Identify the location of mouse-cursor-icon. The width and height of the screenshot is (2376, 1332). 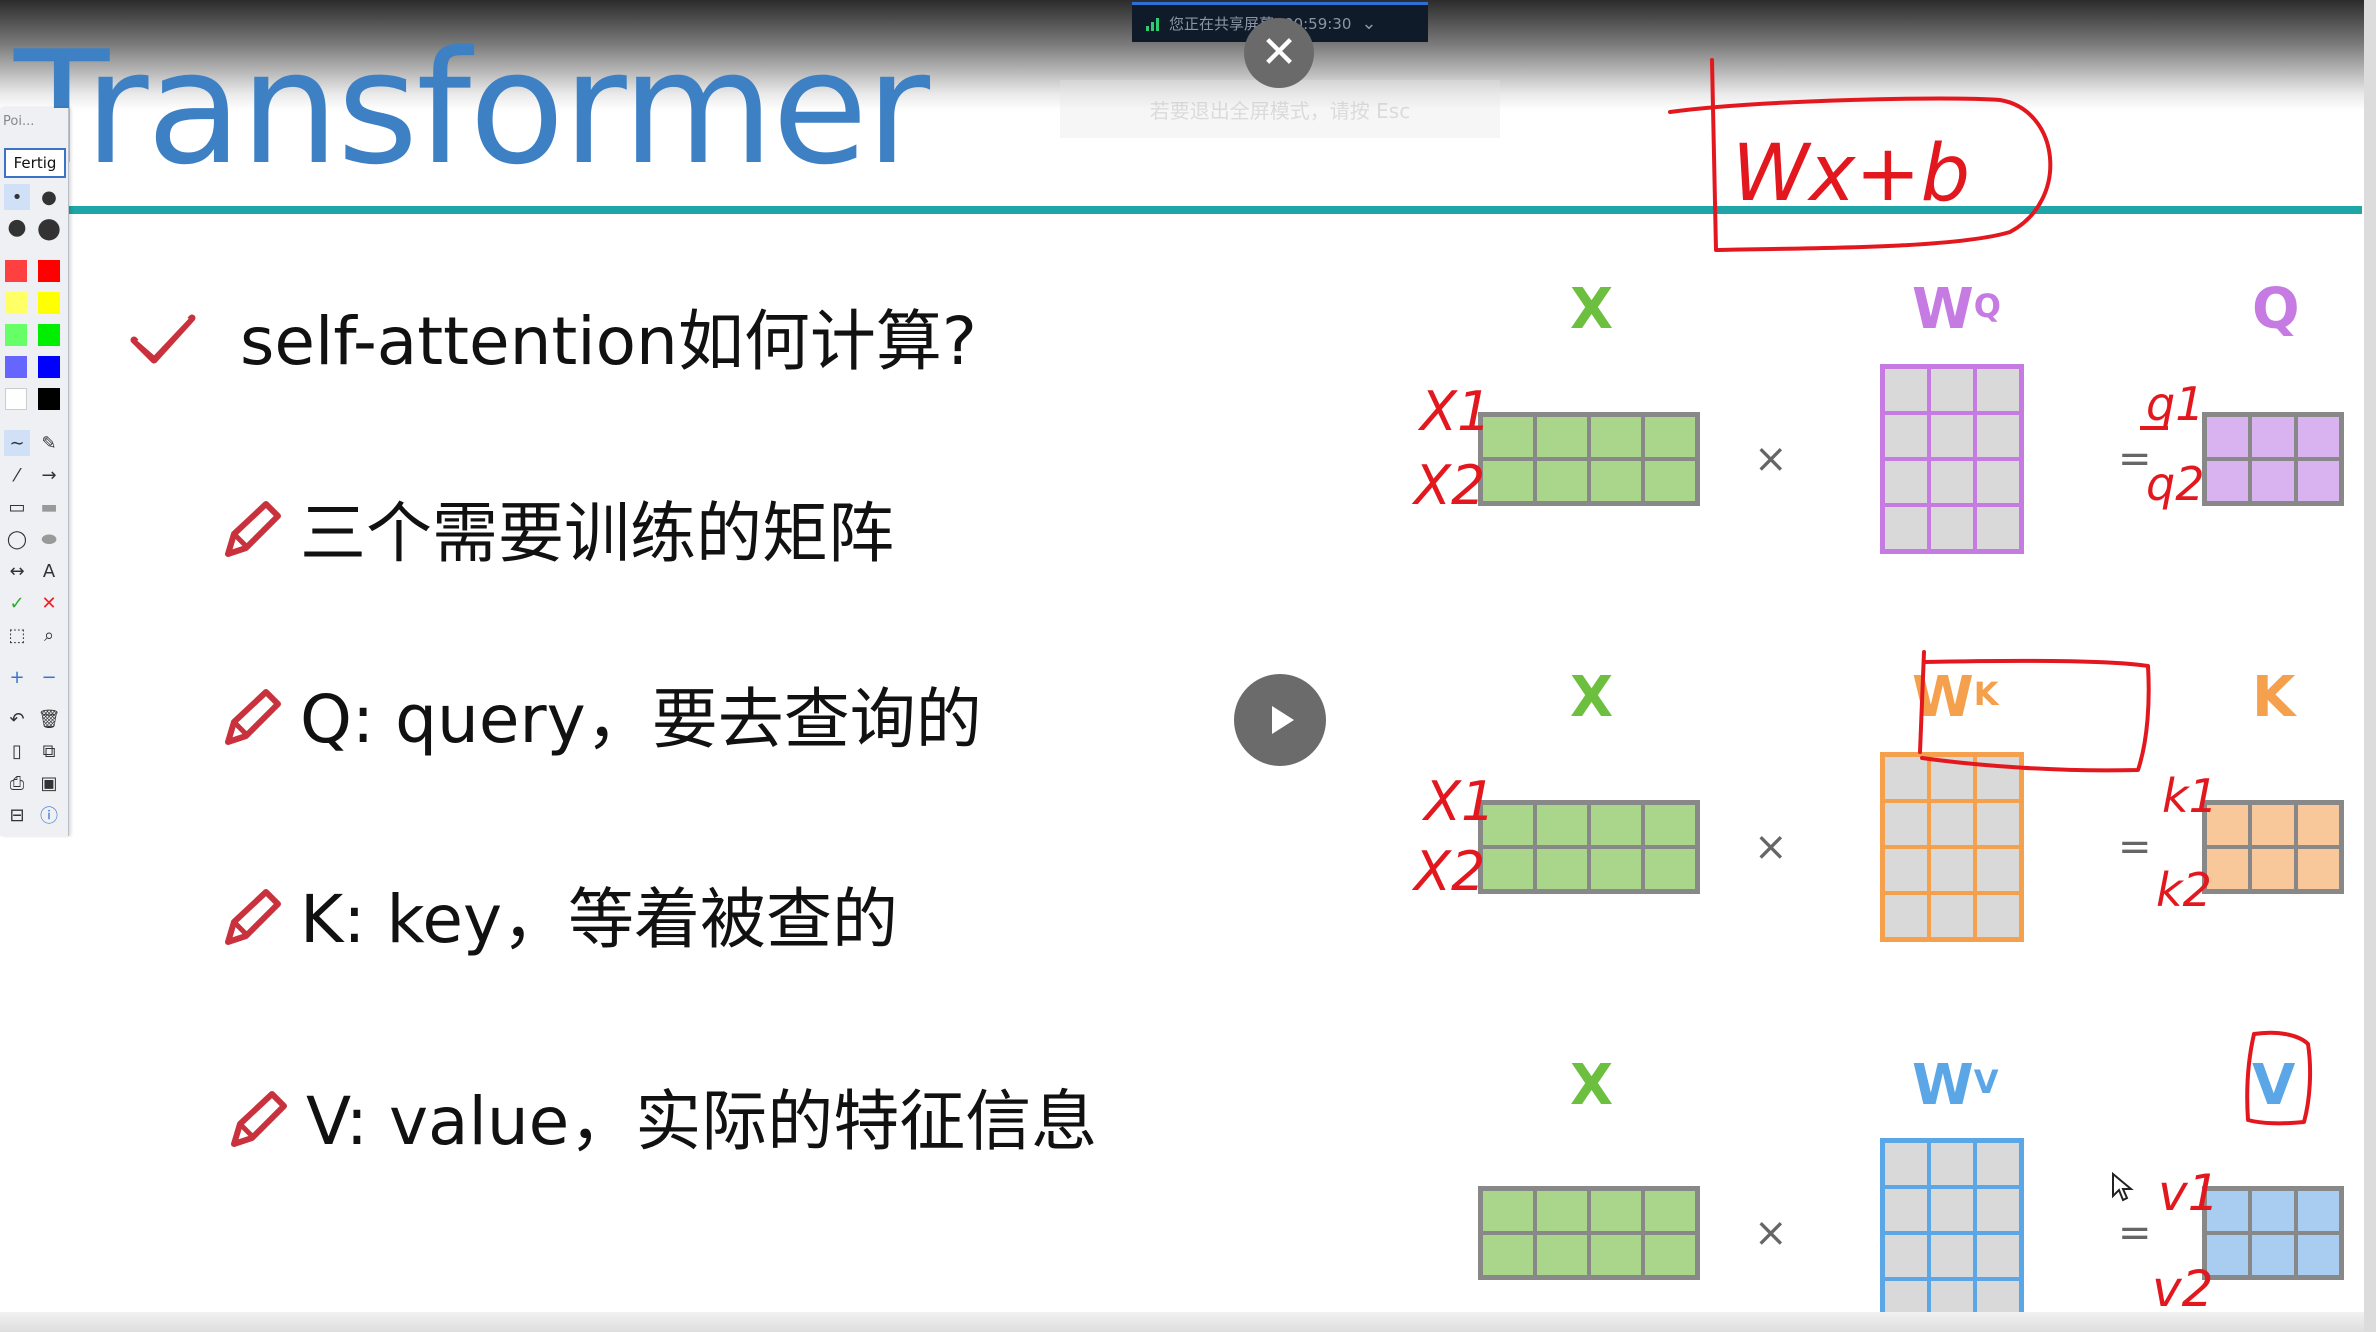
(2123, 1187).